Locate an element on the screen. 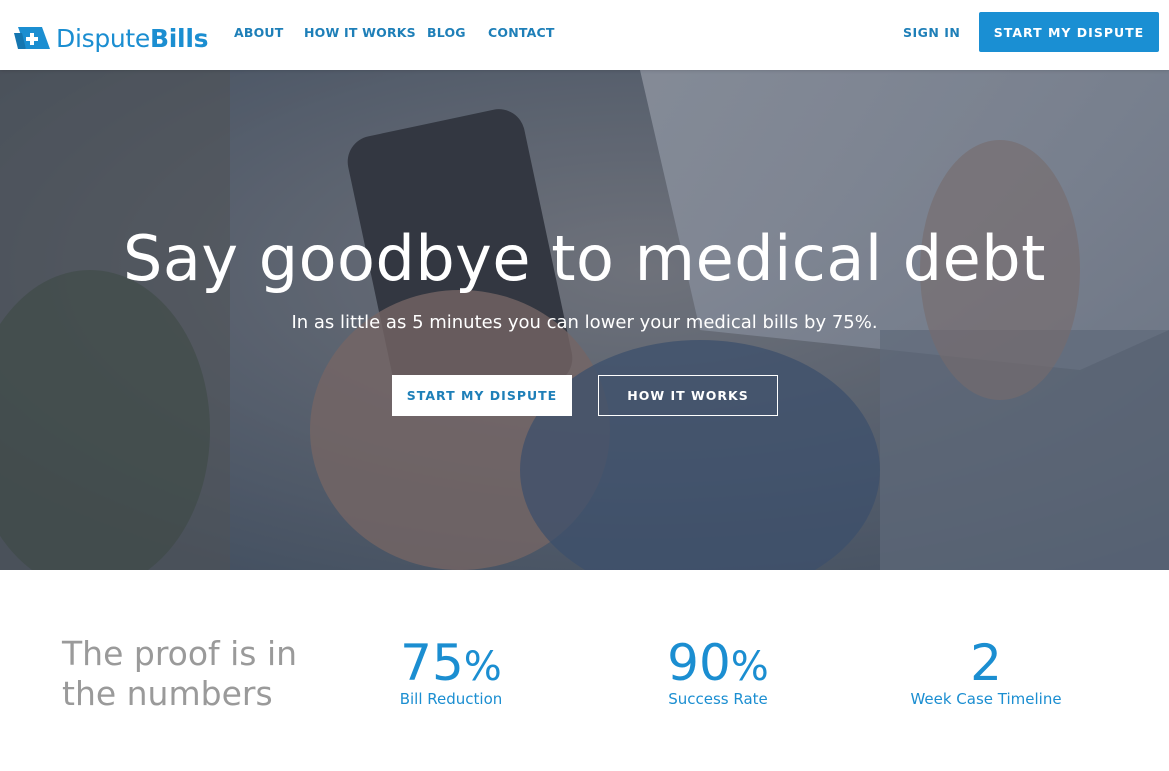  hero-title: Say goodbye to medical debt is located at coordinates (584, 258).